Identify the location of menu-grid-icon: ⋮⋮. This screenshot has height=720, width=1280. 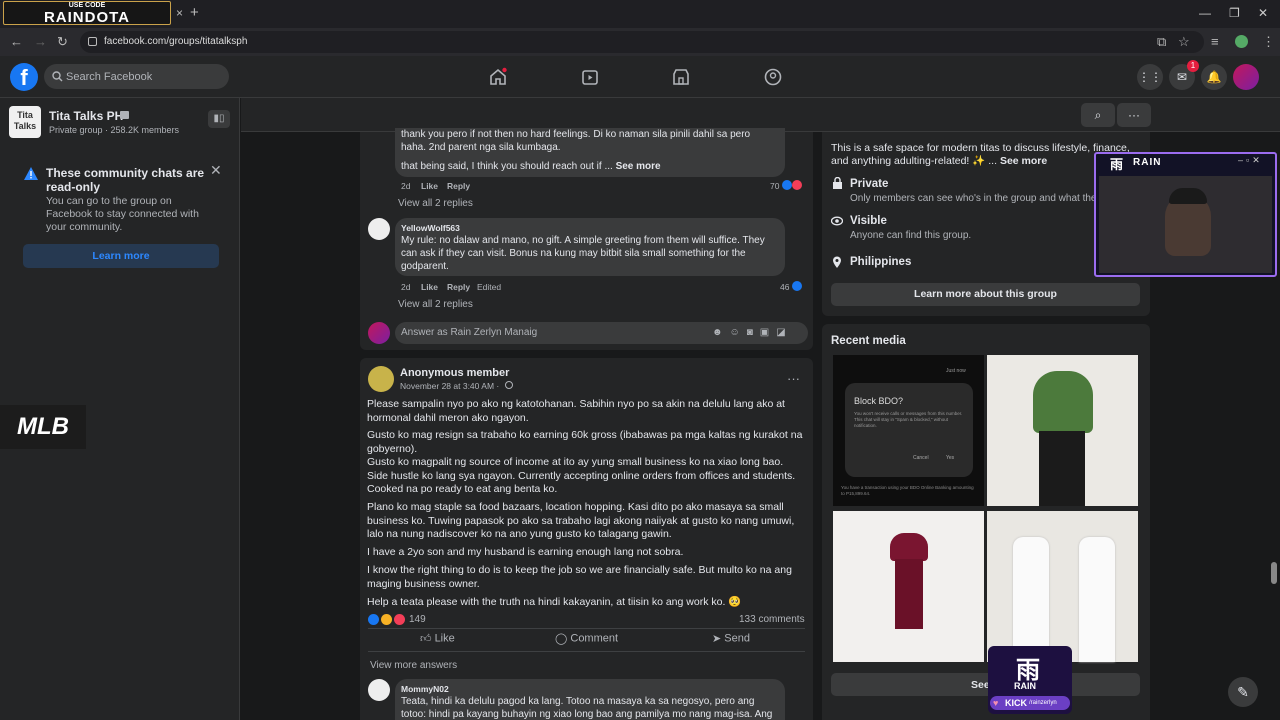
(1150, 77).